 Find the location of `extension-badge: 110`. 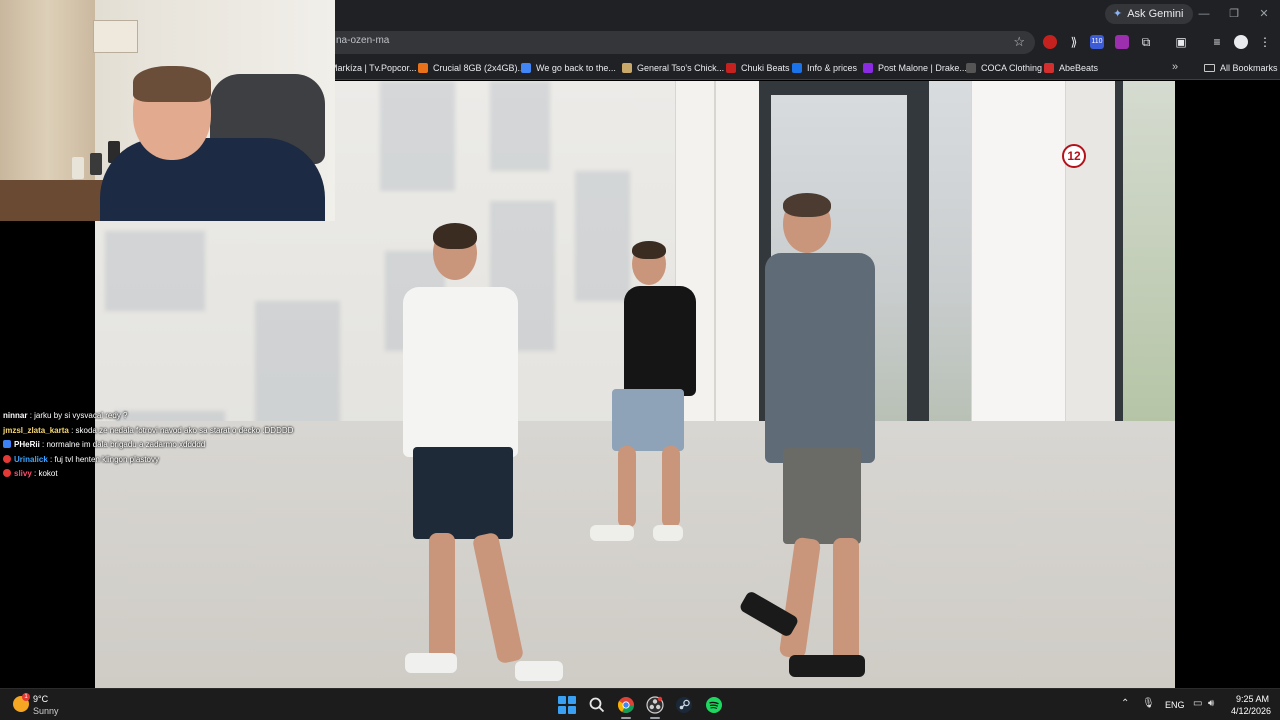

extension-badge: 110 is located at coordinates (1097, 41).